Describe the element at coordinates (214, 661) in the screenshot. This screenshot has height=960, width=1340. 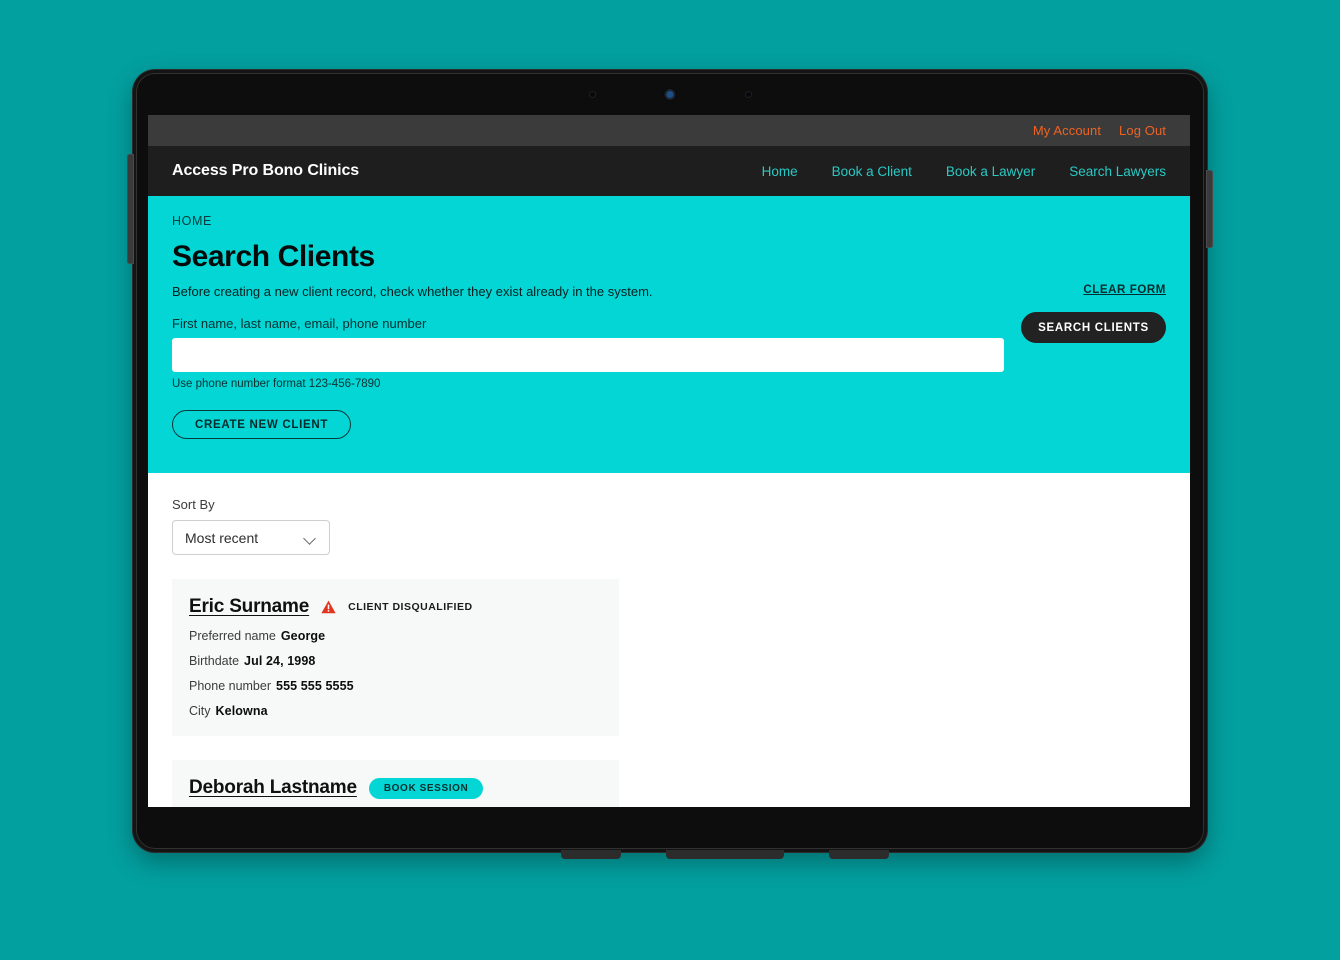
I see `field-key: Birthdate` at that location.